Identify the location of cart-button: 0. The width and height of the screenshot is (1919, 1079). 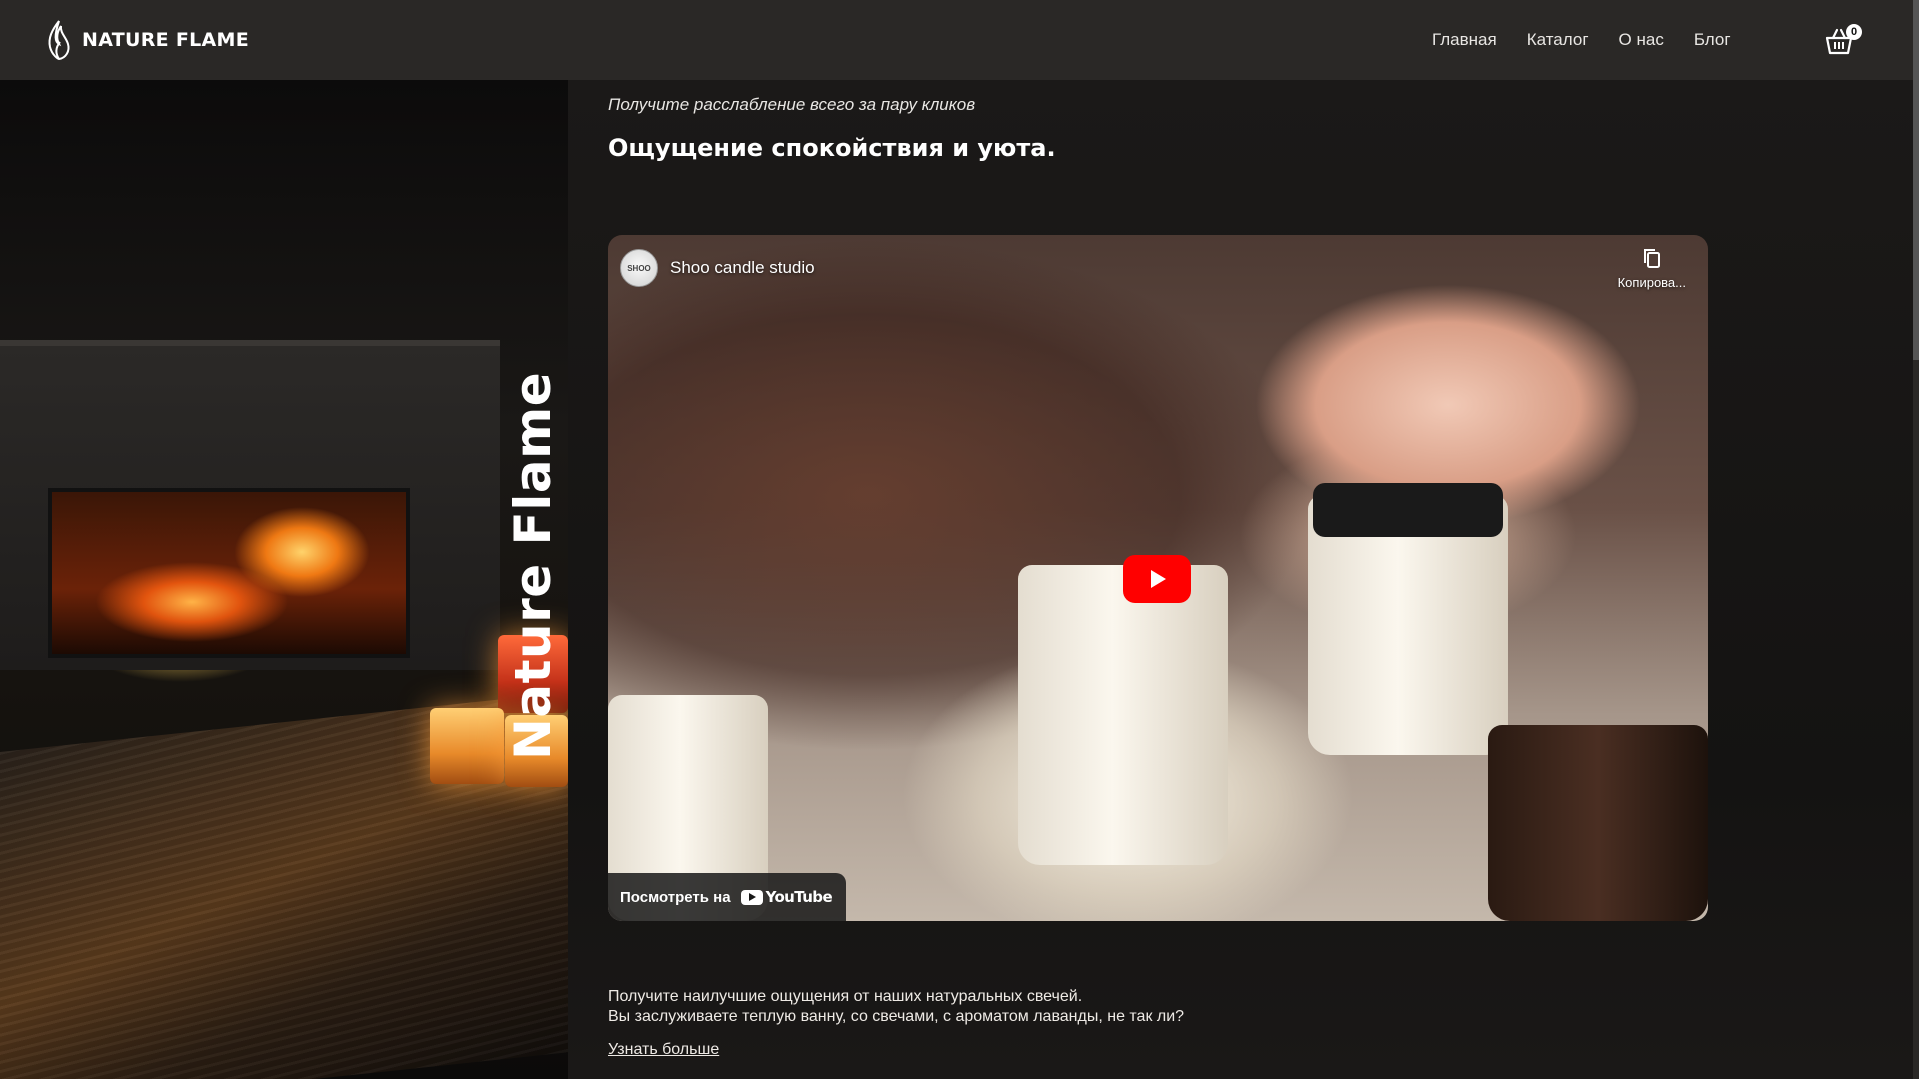
(1843, 40).